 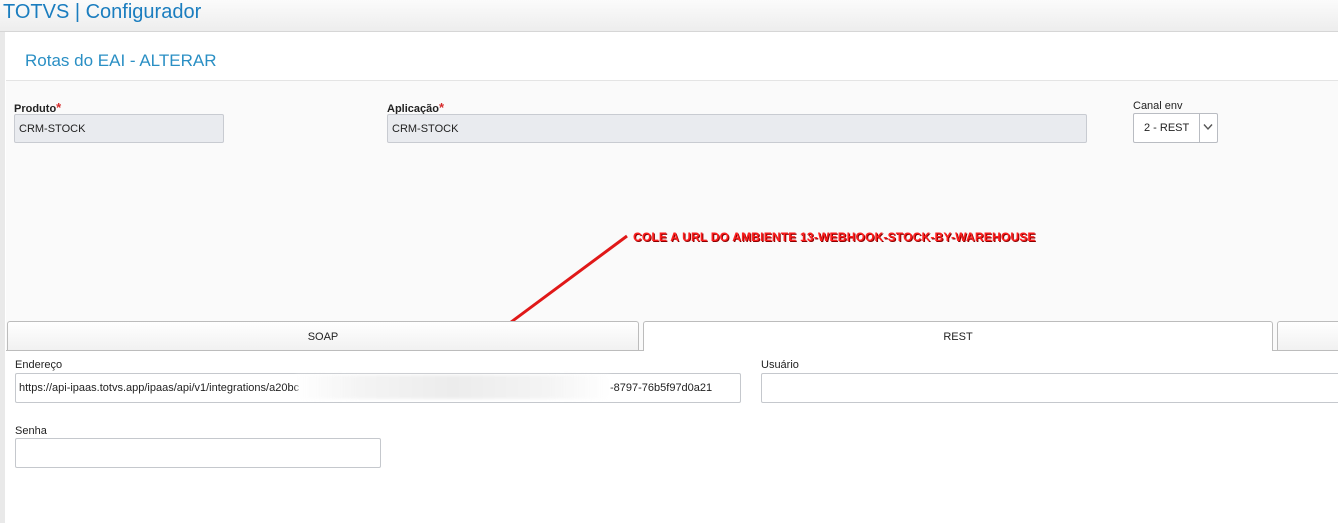 What do you see at coordinates (453, 387) in the screenshot?
I see `redacted-region` at bounding box center [453, 387].